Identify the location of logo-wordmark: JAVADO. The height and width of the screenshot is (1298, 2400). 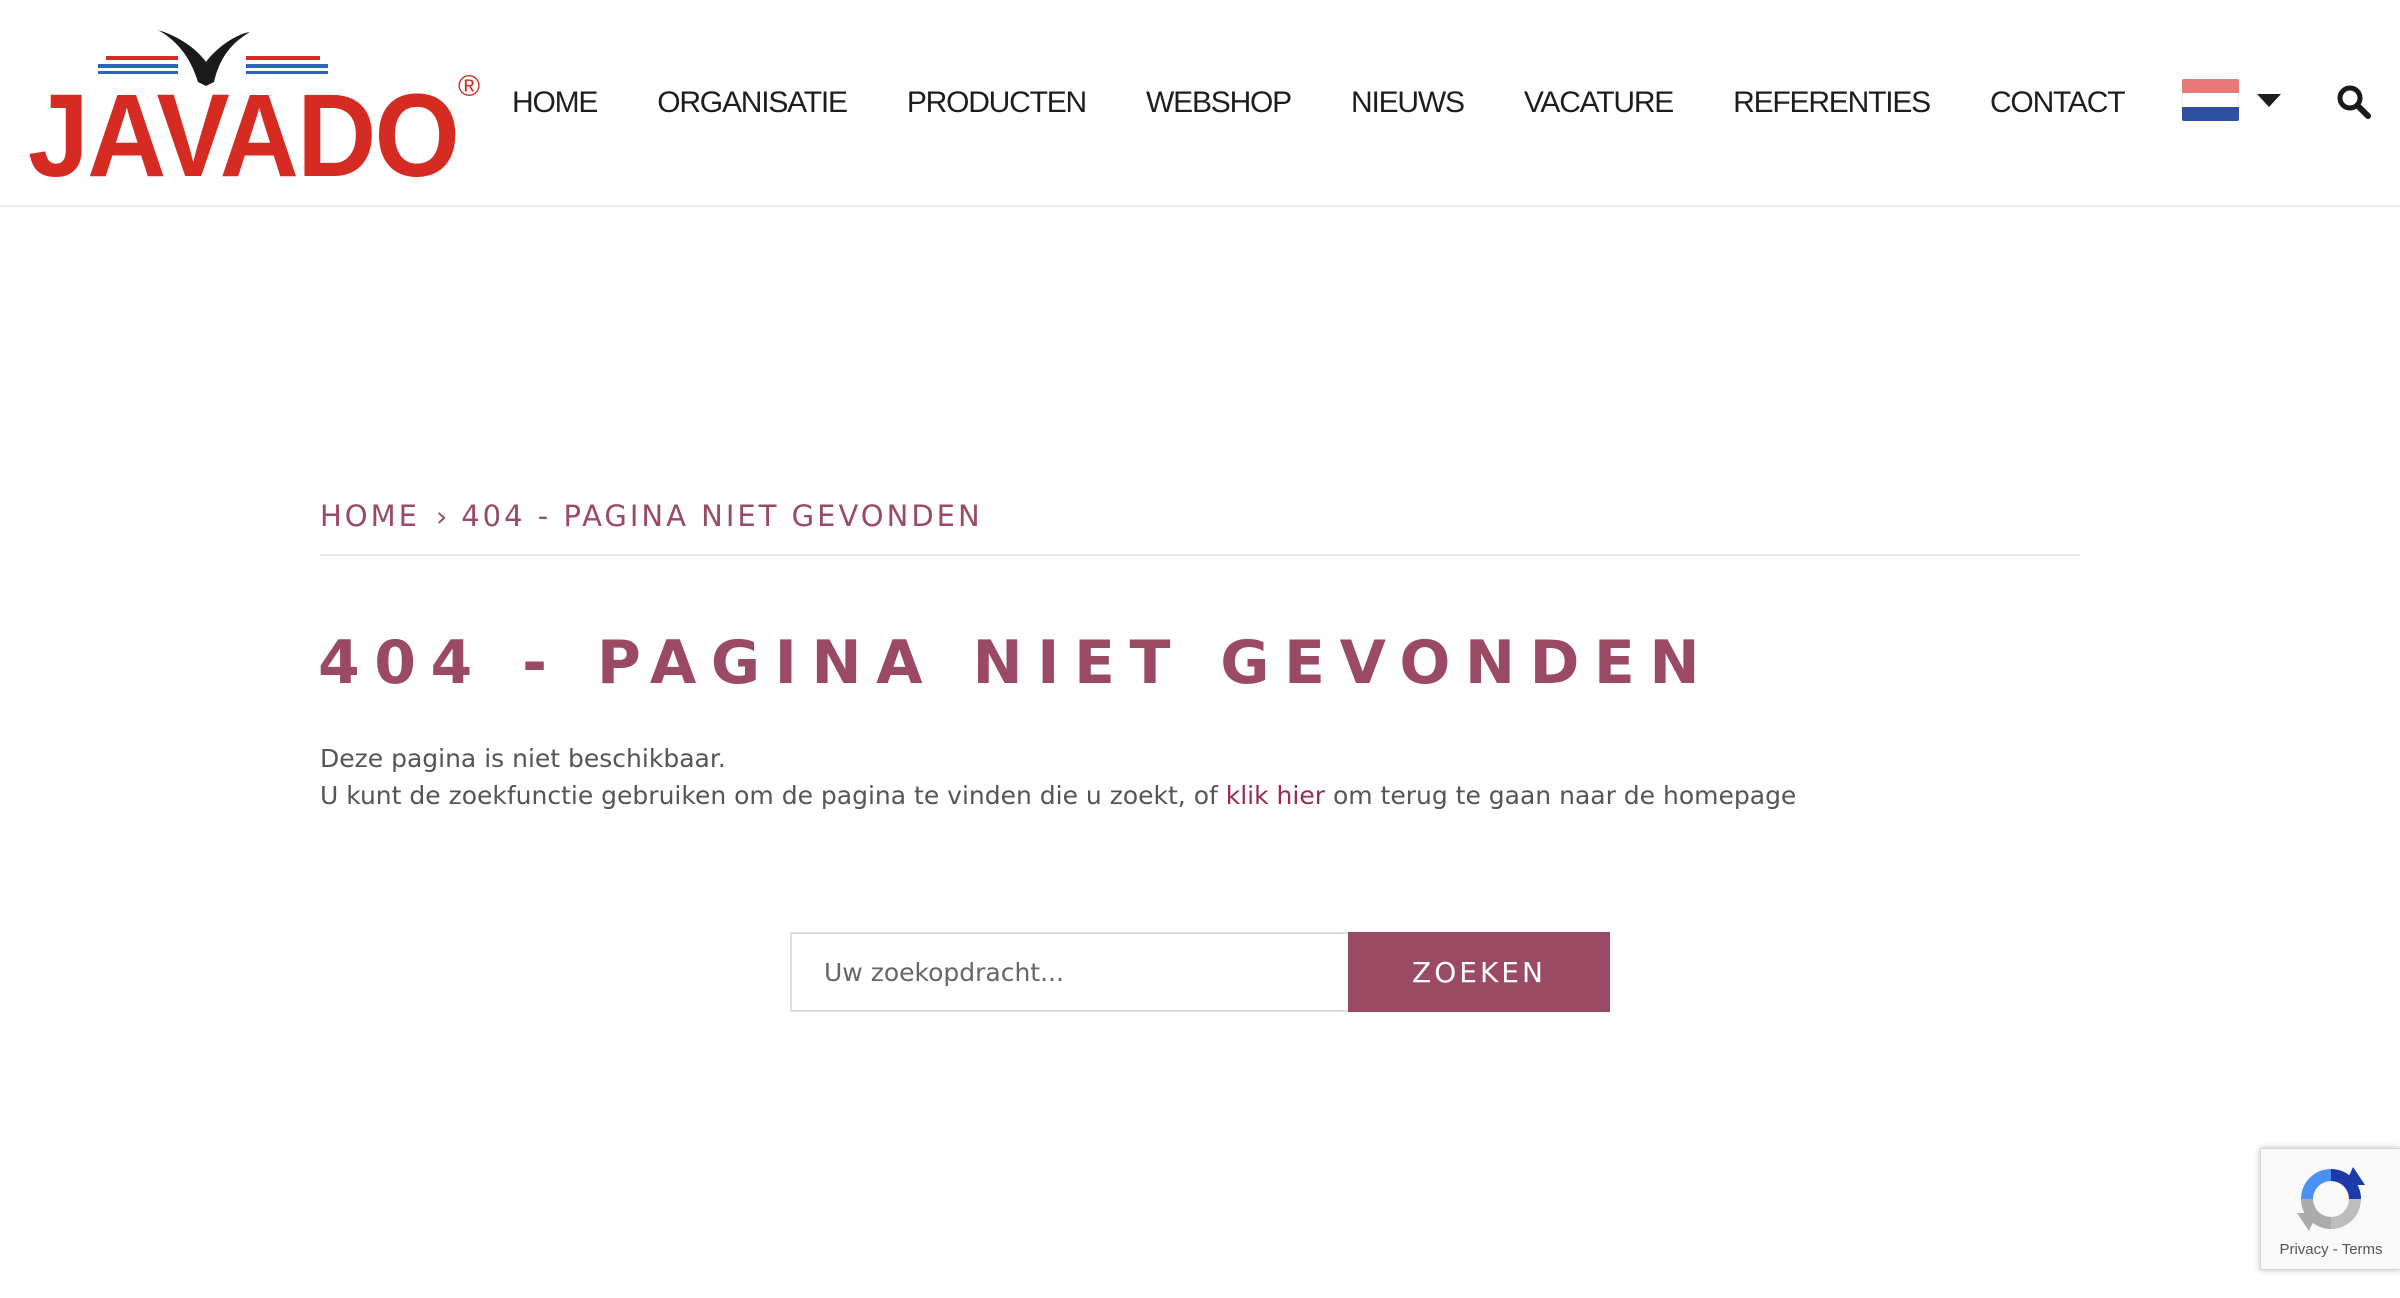
(243, 128).